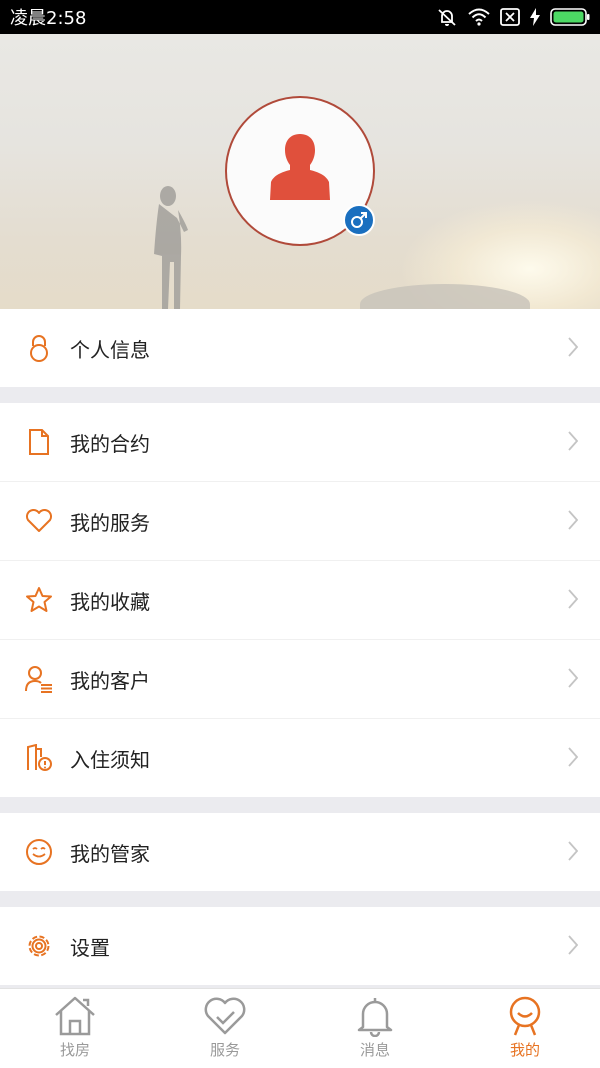  Describe the element at coordinates (90, 947) in the screenshot. I see `menu-item-label: 设置` at that location.